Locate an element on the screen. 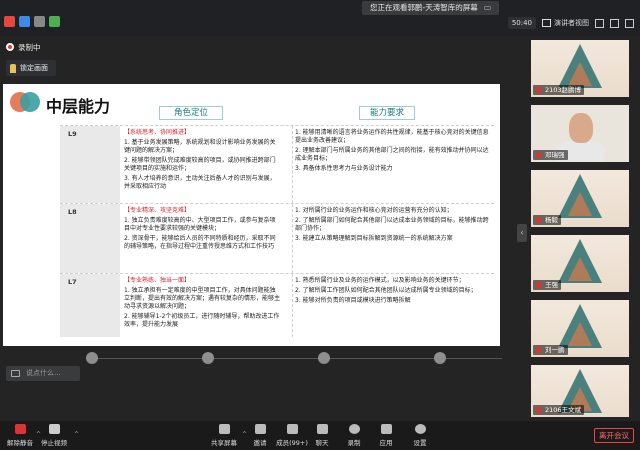 The height and width of the screenshot is (450, 640). requirement-item: 3. 能建立从策略理解到目标拆解到资源统一的系统解决方案 is located at coordinates (374, 238).